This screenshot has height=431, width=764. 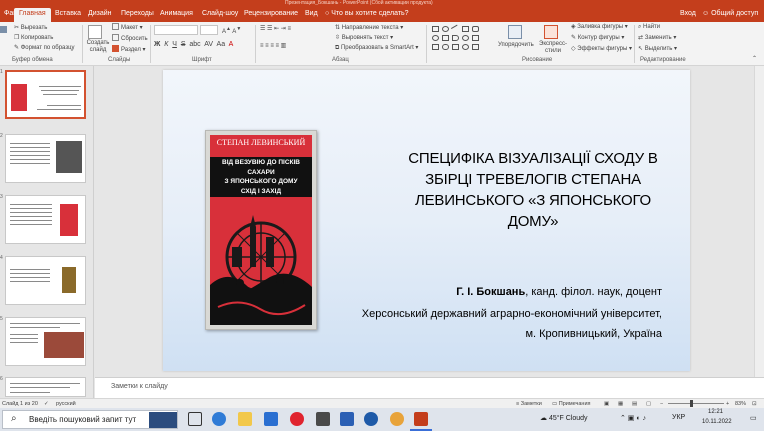 I want to click on file-explorer-icon, so click(x=245, y=419).